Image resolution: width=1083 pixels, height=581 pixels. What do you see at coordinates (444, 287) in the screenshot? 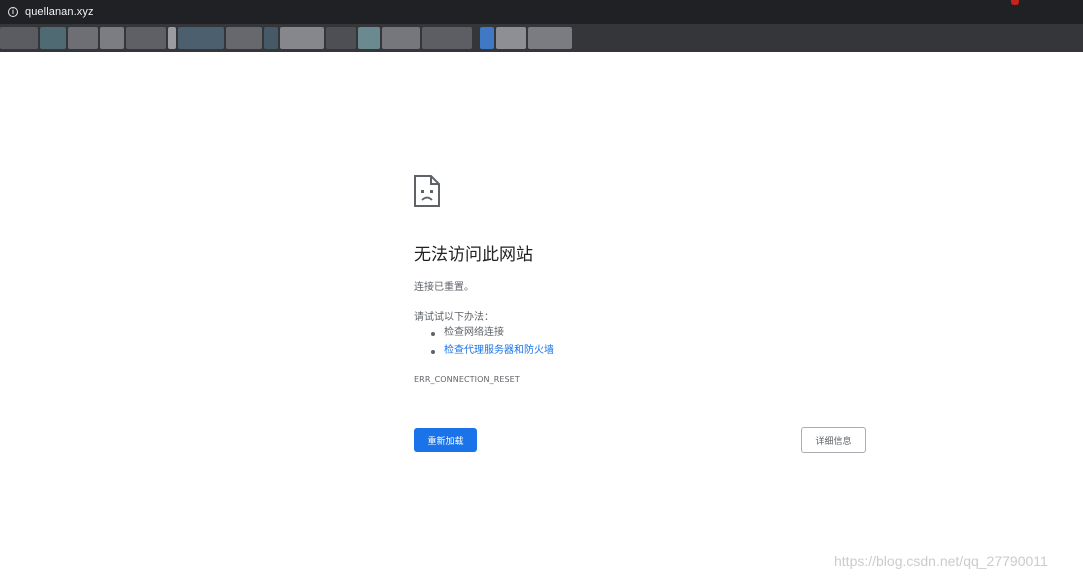
I see `error-message: 连接已重置。` at bounding box center [444, 287].